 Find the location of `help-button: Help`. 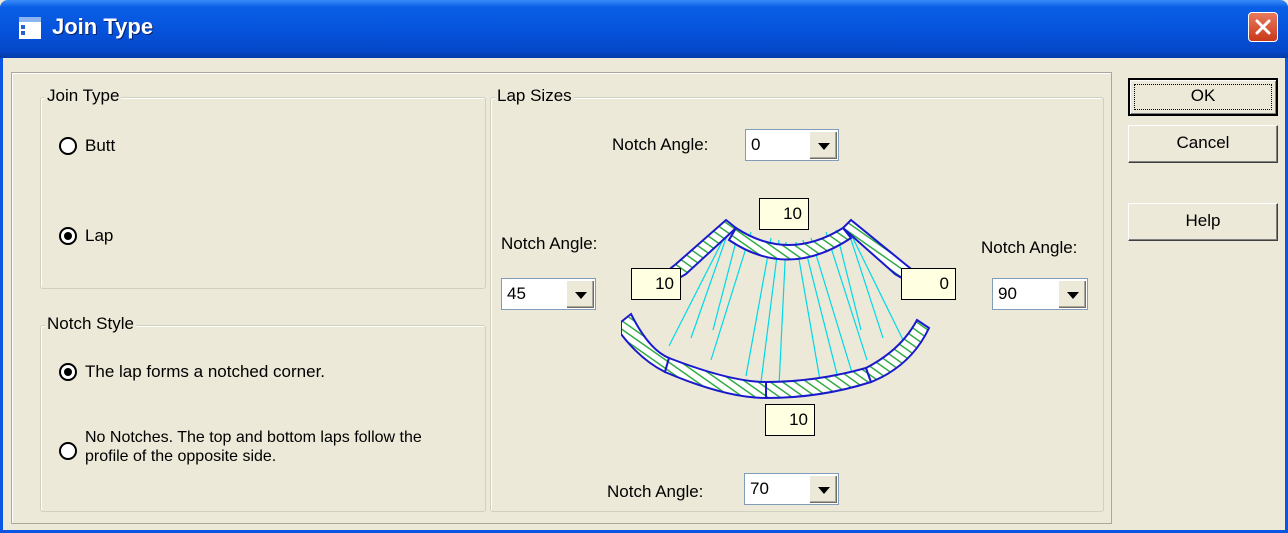

help-button: Help is located at coordinates (1203, 222).